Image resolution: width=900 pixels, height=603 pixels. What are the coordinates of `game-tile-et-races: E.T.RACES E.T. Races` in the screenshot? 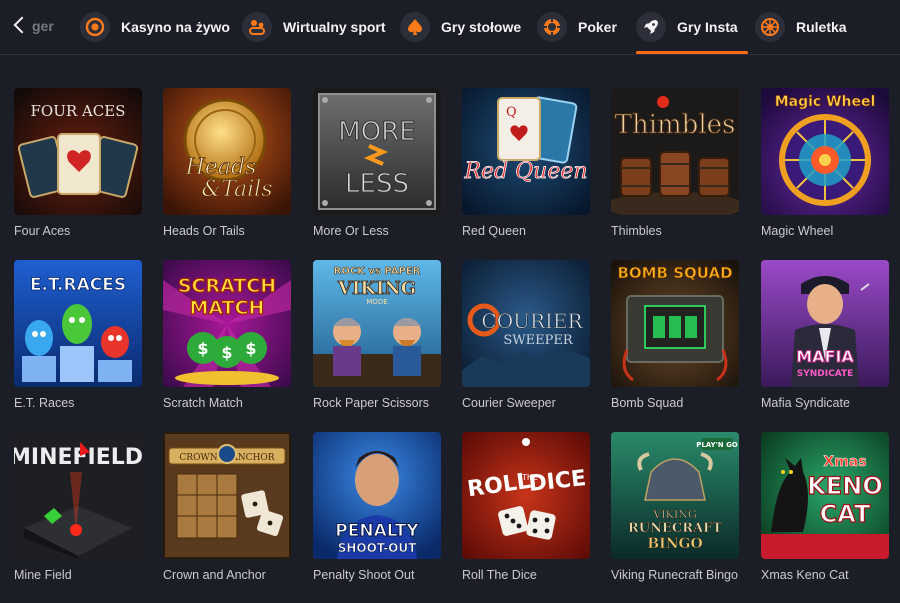 It's located at (78, 335).